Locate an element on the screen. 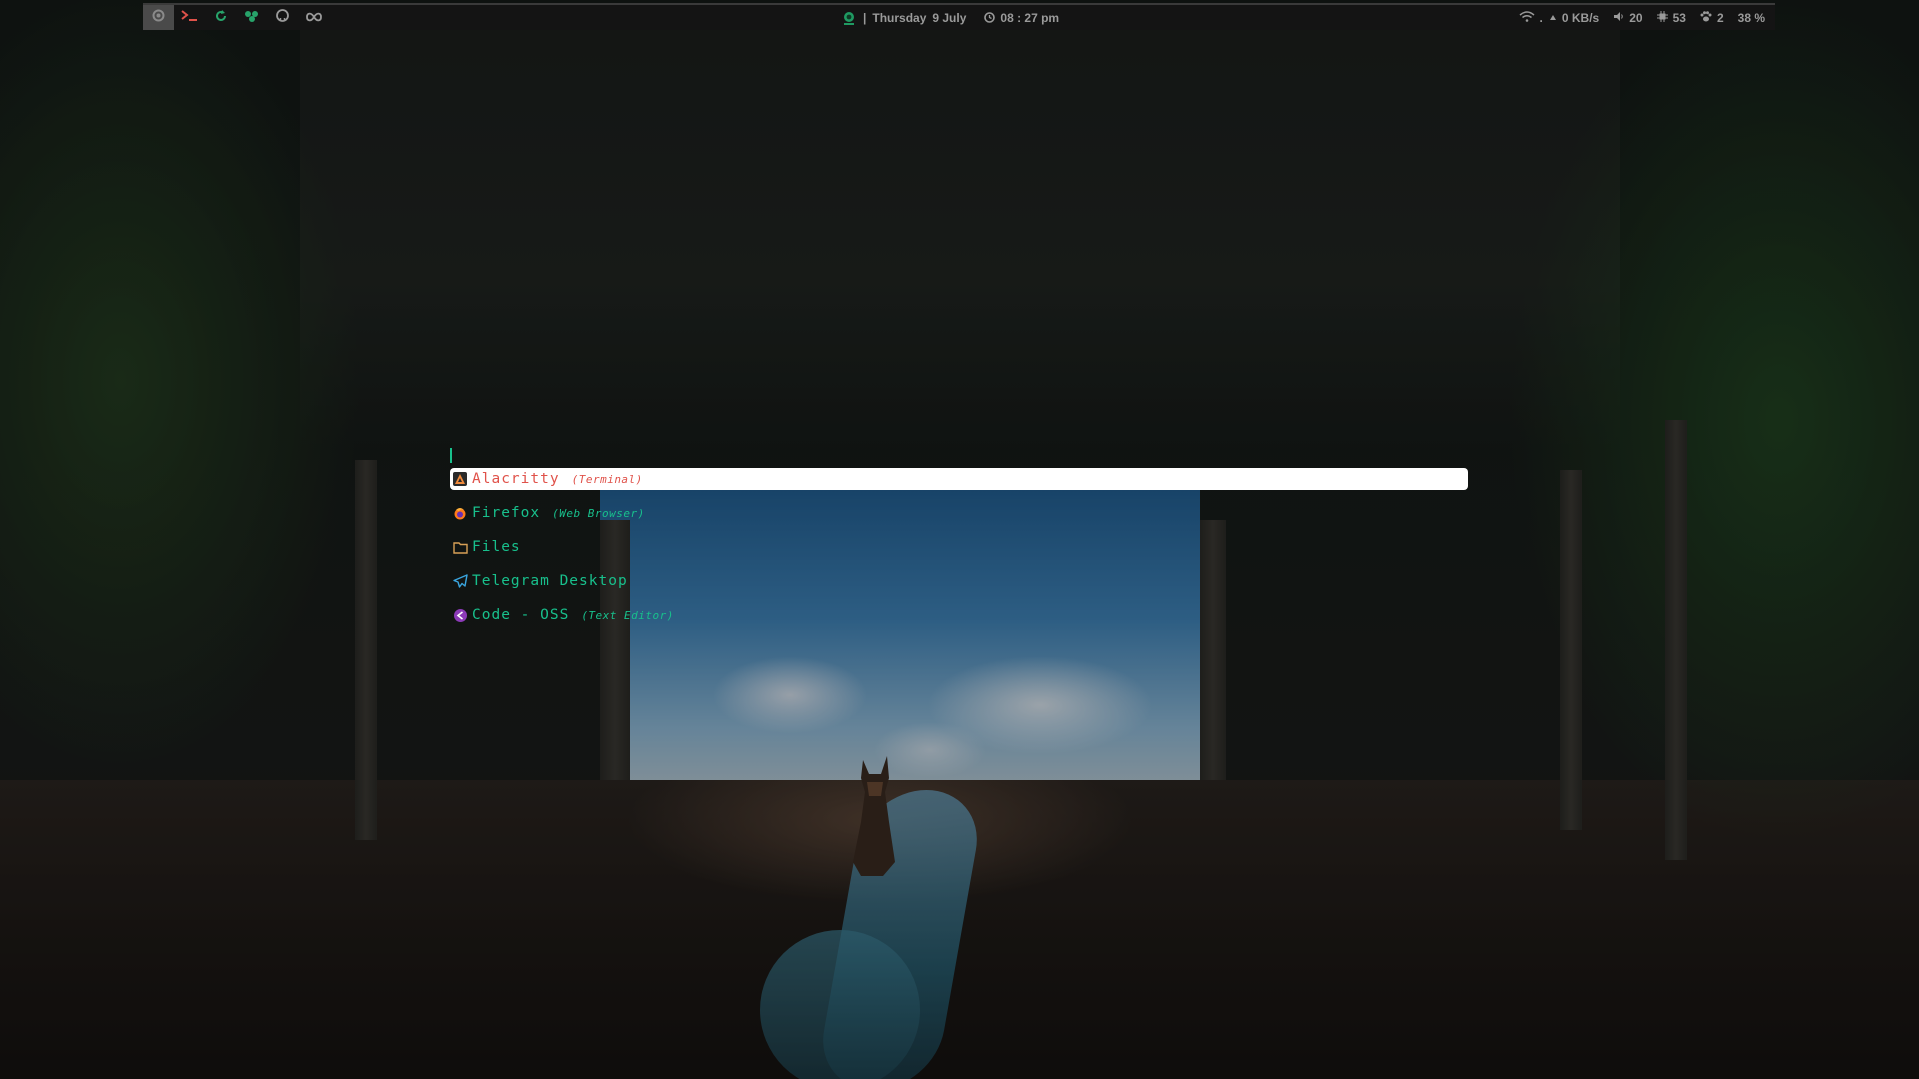 The height and width of the screenshot is (1079, 1919). time-label: 08 : 27 pm is located at coordinates (1030, 17).